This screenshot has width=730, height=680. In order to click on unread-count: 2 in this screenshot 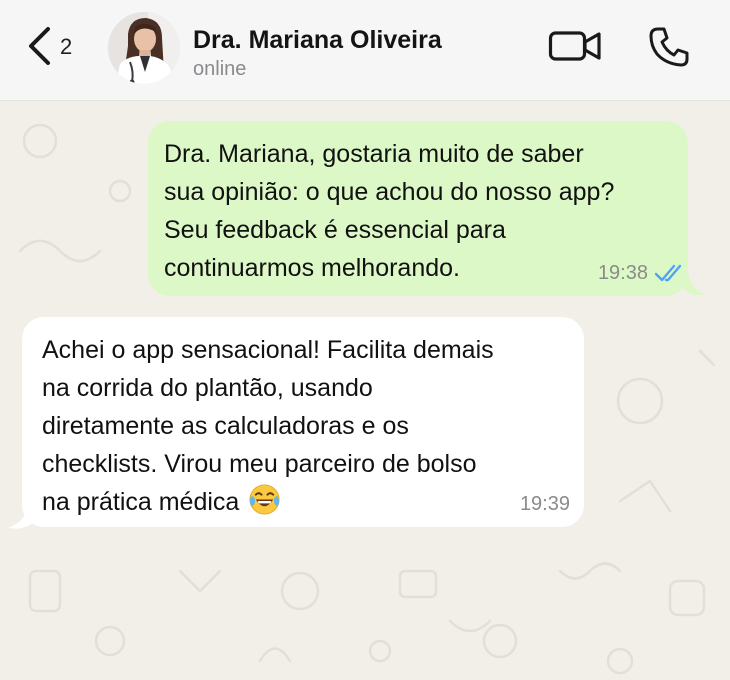, I will do `click(66, 46)`.